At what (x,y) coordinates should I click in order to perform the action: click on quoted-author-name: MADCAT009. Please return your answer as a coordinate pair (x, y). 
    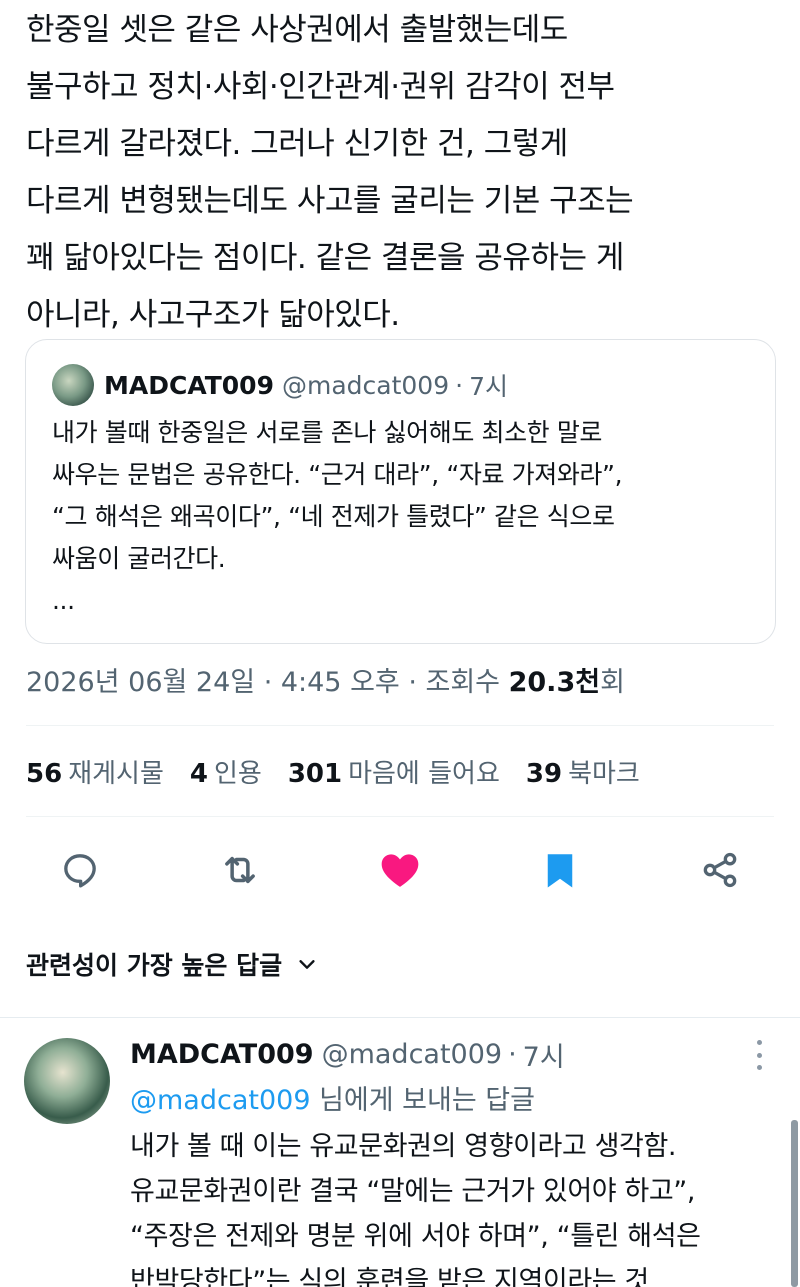
    Looking at the image, I should click on (189, 385).